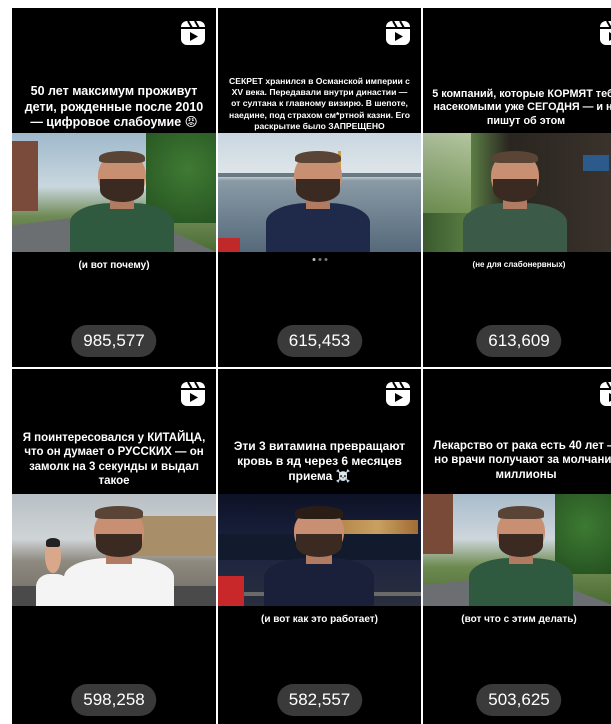  Describe the element at coordinates (319, 619) in the screenshot. I see `reel-caption: (и вот как это работает)` at that location.